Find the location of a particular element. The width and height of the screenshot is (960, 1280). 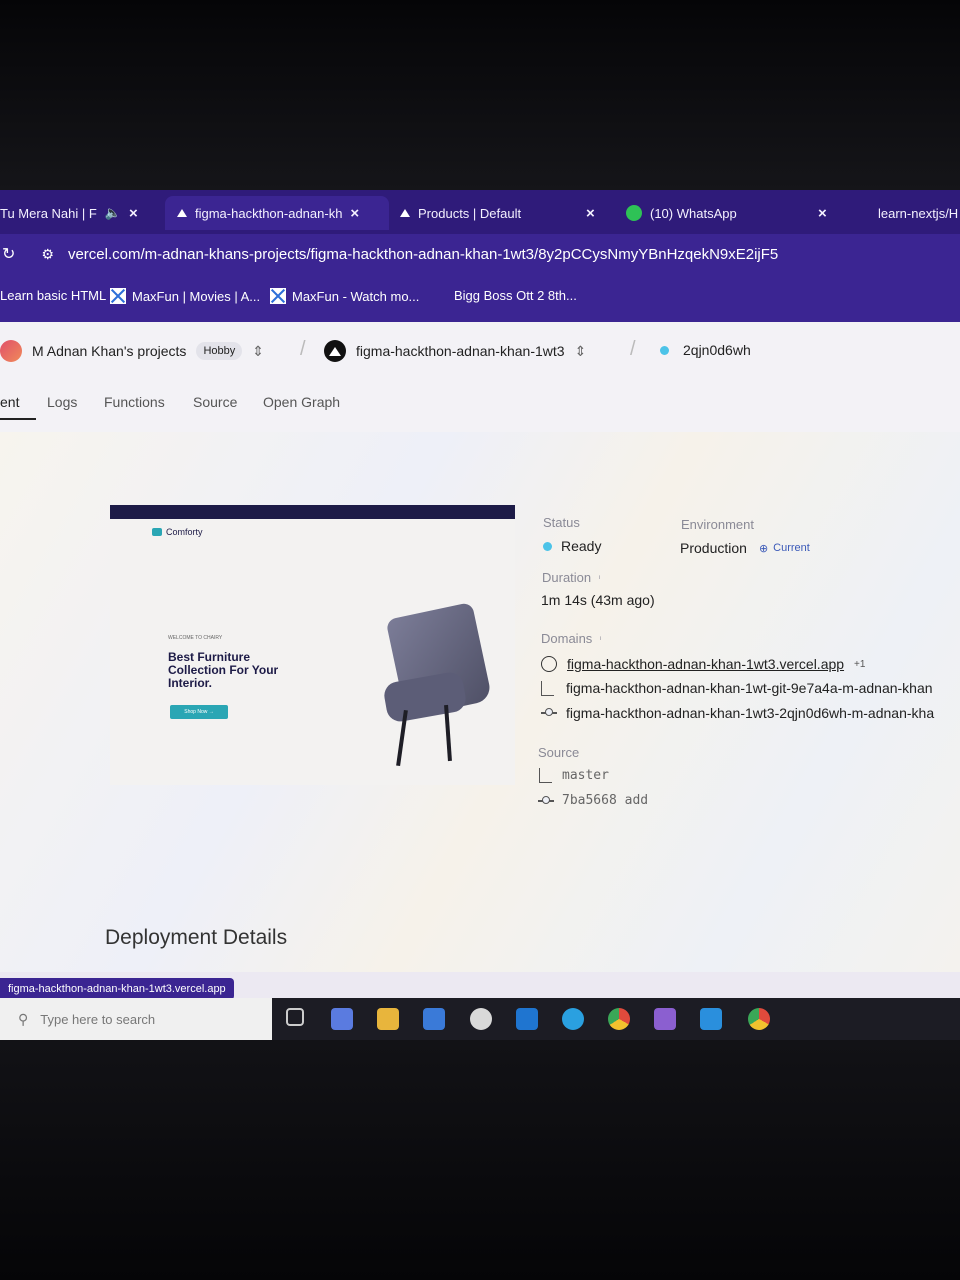

duration-label-text: Duration is located at coordinates (567, 577).